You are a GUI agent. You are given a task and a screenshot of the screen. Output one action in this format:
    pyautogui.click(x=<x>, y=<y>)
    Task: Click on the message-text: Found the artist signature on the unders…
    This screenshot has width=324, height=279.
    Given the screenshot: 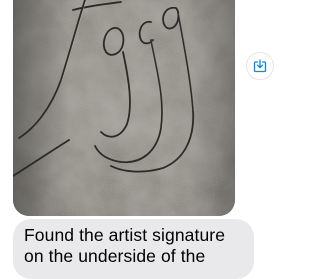 What is the action you would take?
    pyautogui.click(x=125, y=245)
    